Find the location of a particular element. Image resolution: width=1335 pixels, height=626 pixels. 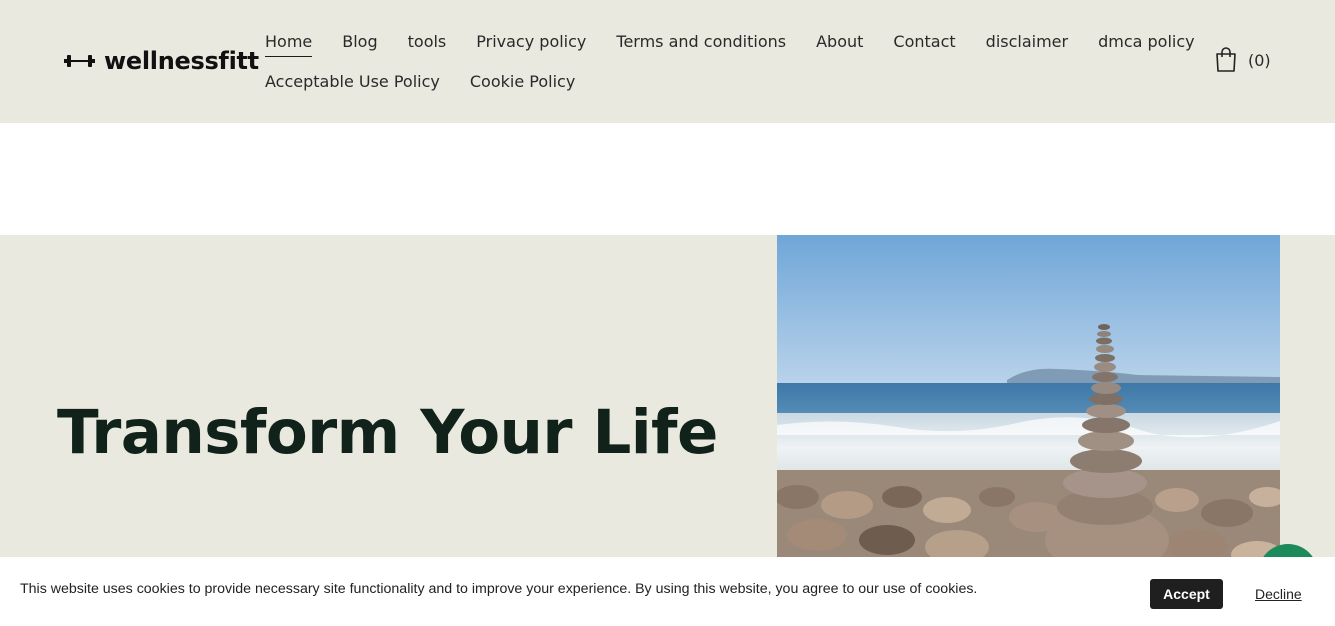

accept-cookies-button: Accept is located at coordinates (1186, 594).